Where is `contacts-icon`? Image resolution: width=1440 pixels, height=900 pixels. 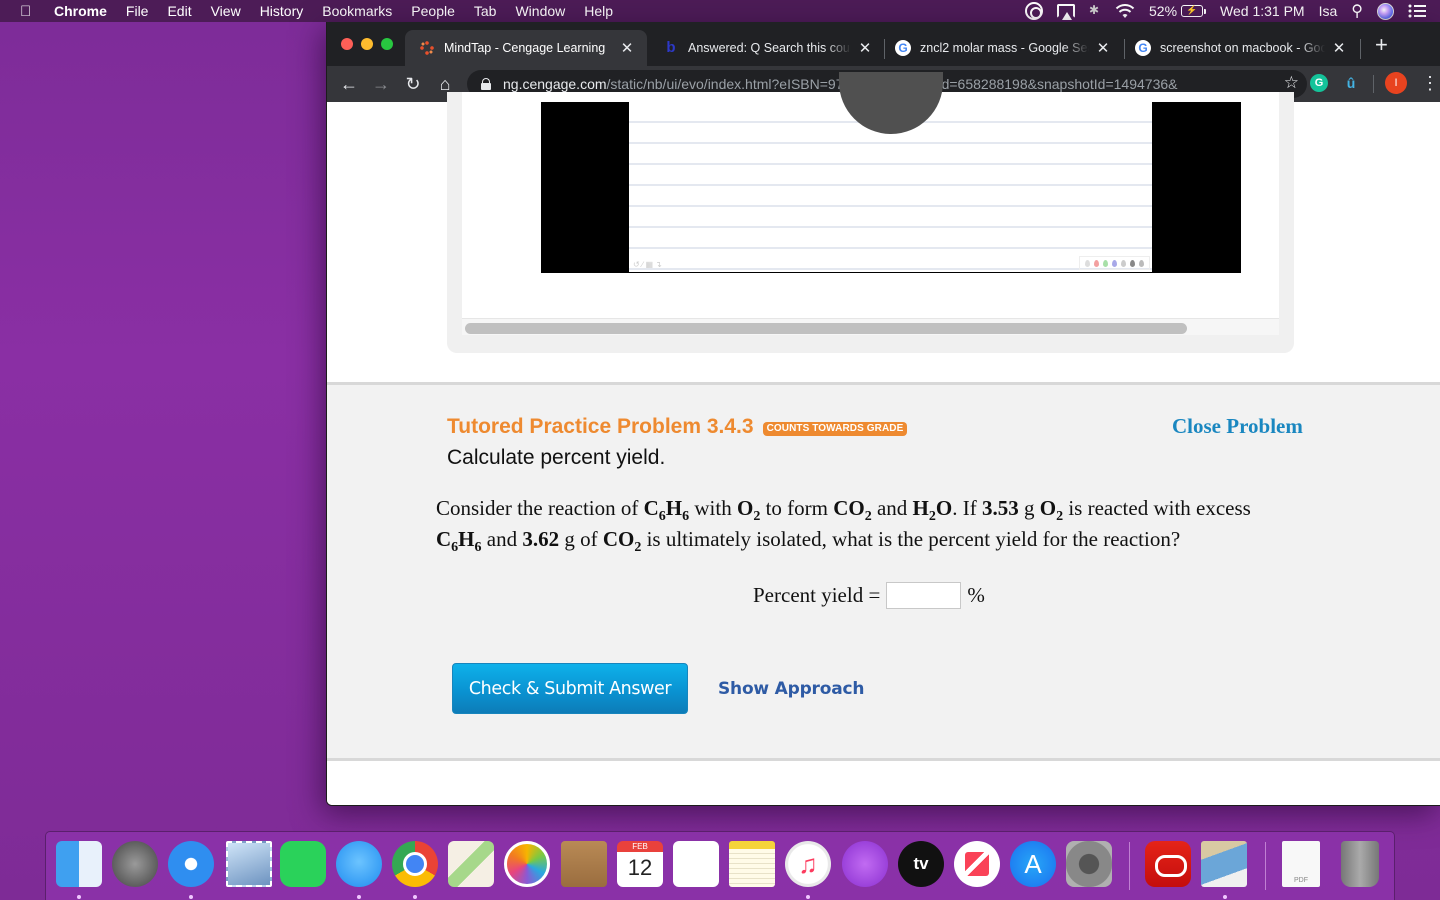 contacts-icon is located at coordinates (584, 864).